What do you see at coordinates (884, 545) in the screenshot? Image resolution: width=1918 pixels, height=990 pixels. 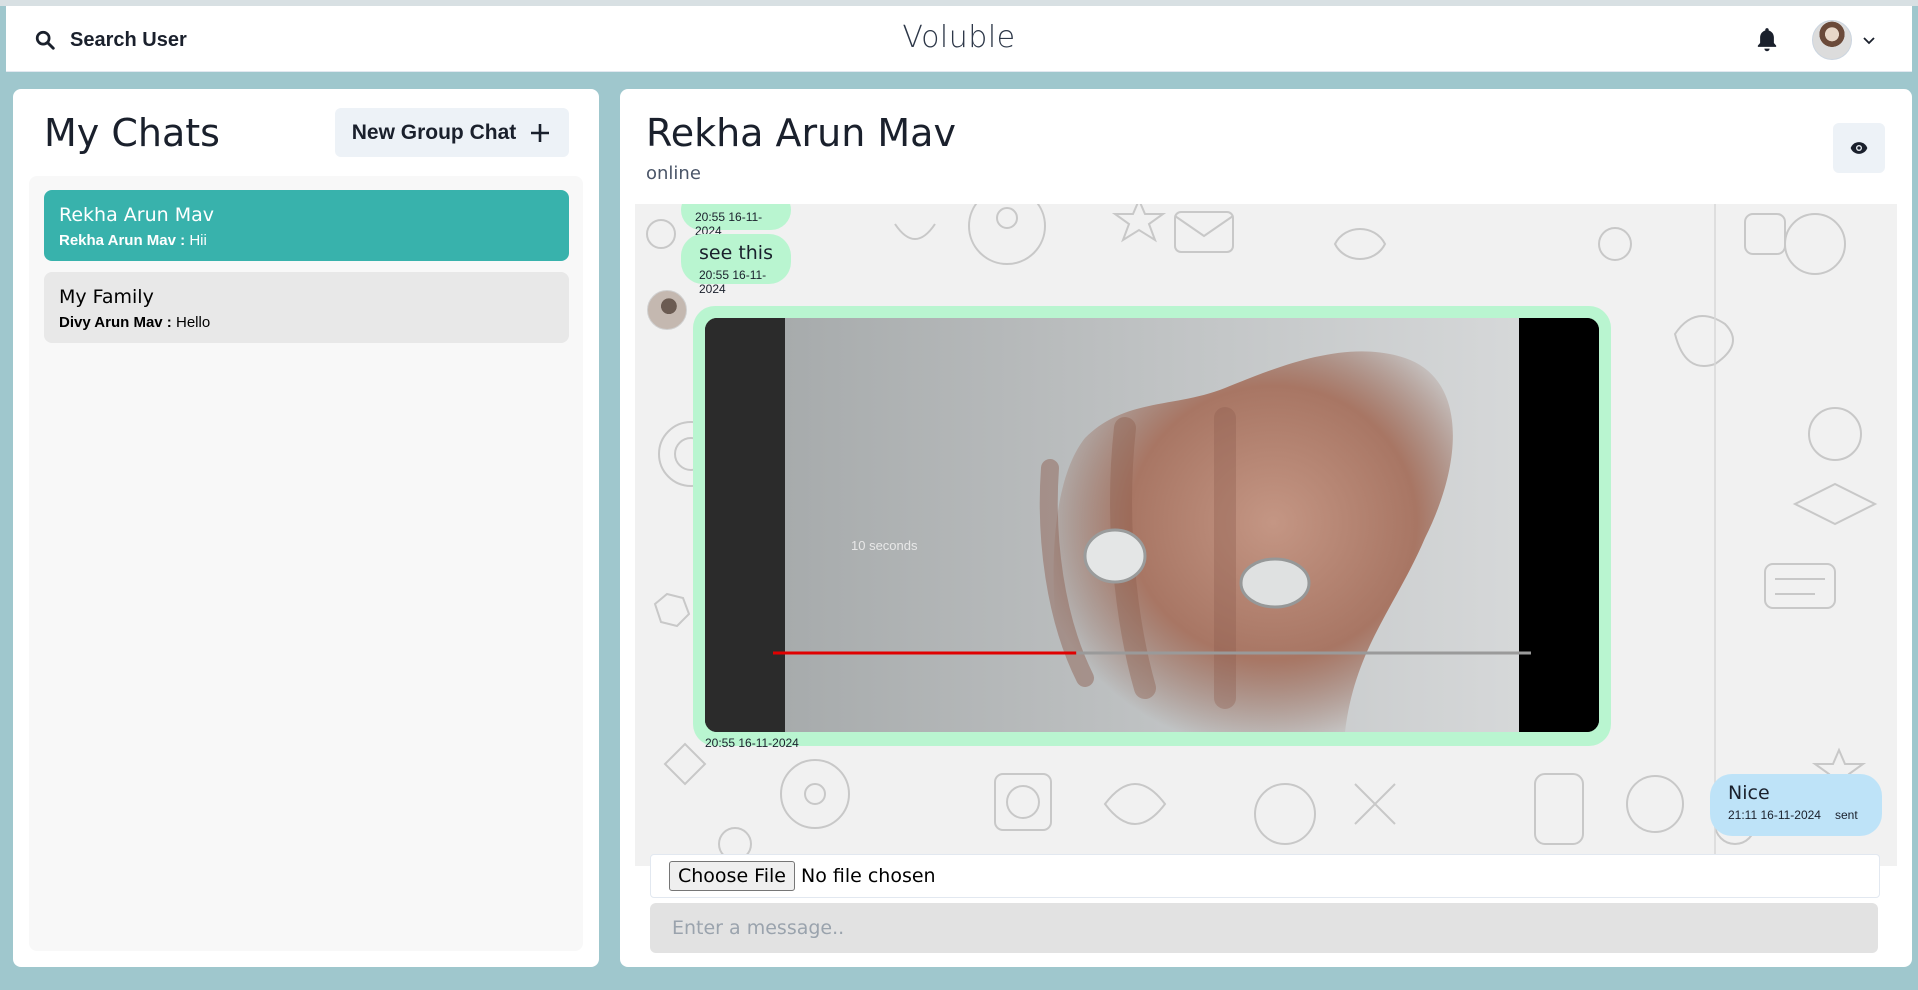 I see `video-caption: 10 seconds` at bounding box center [884, 545].